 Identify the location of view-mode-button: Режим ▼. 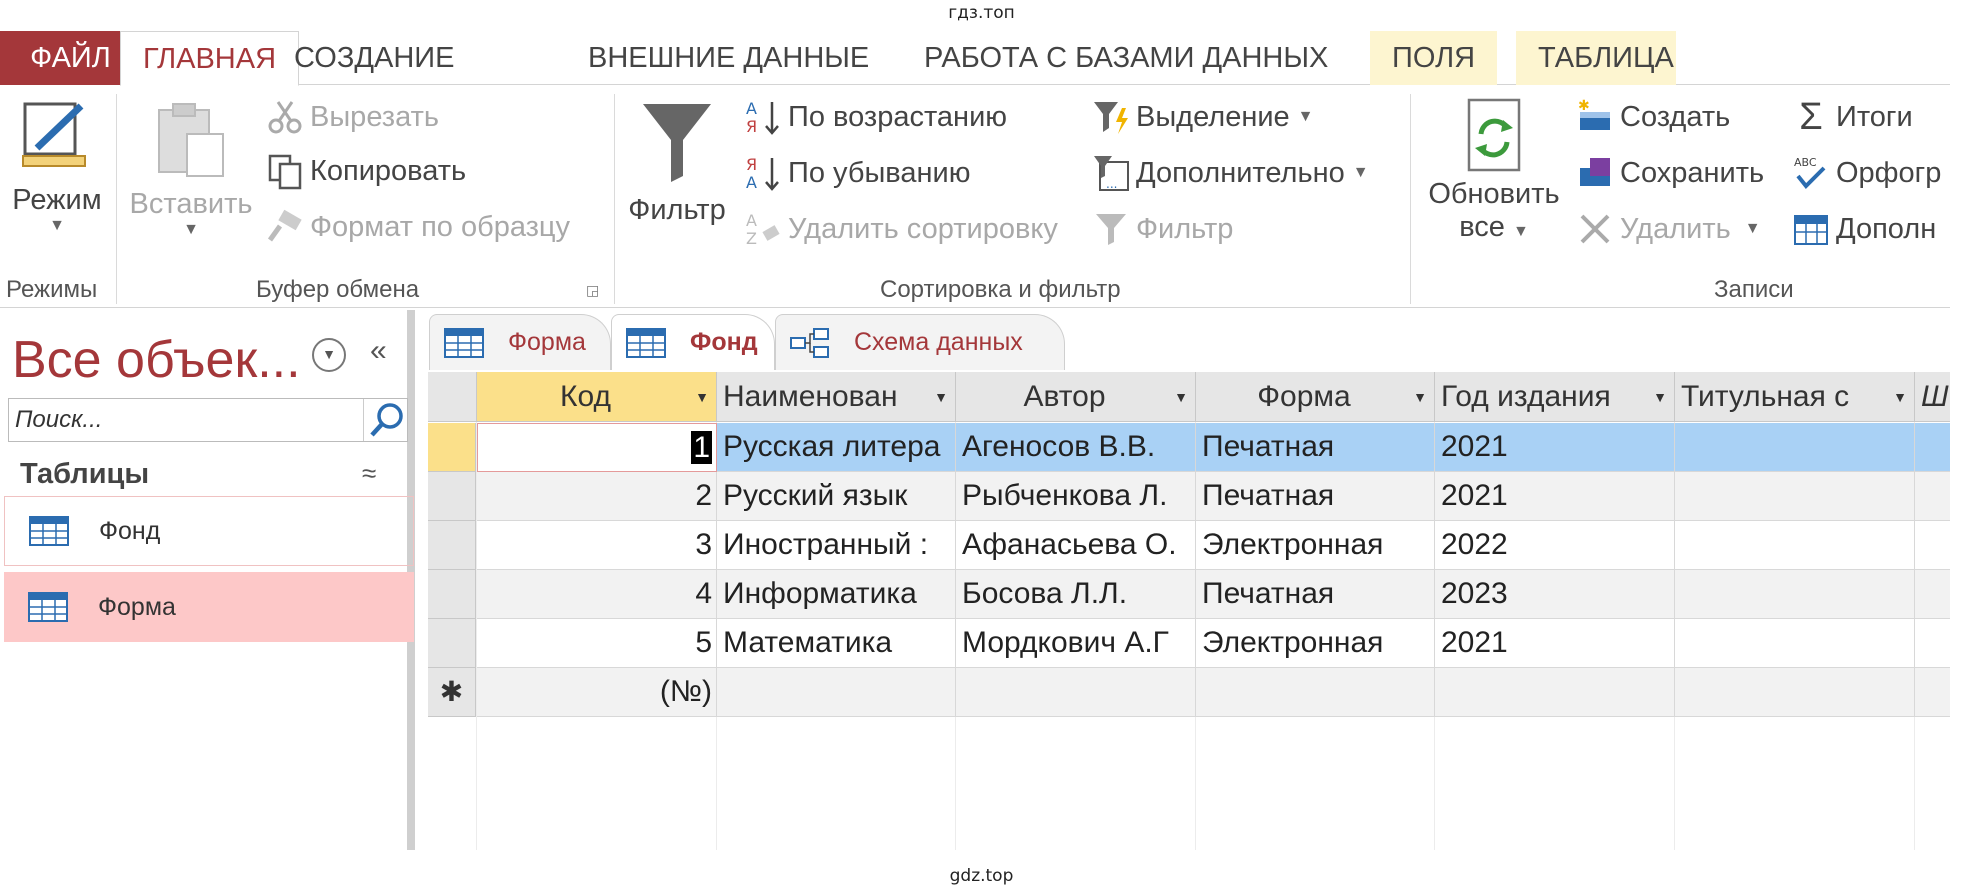
(57, 165).